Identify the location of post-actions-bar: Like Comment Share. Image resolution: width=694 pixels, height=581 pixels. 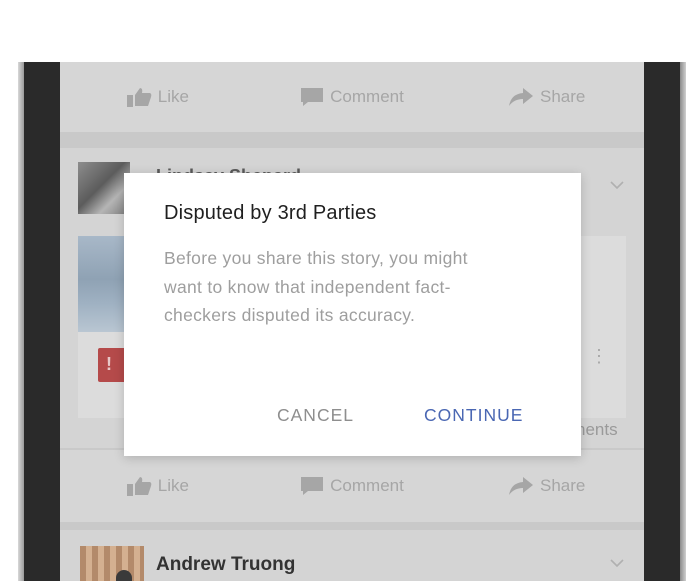
(352, 486).